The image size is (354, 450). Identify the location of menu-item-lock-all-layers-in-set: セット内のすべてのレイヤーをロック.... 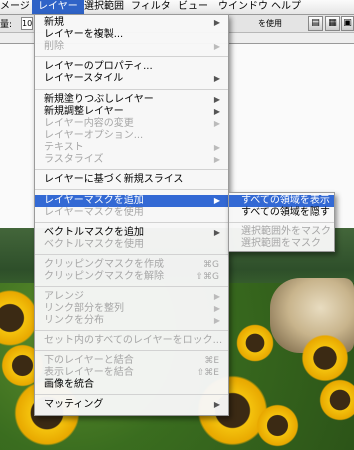
(131, 341).